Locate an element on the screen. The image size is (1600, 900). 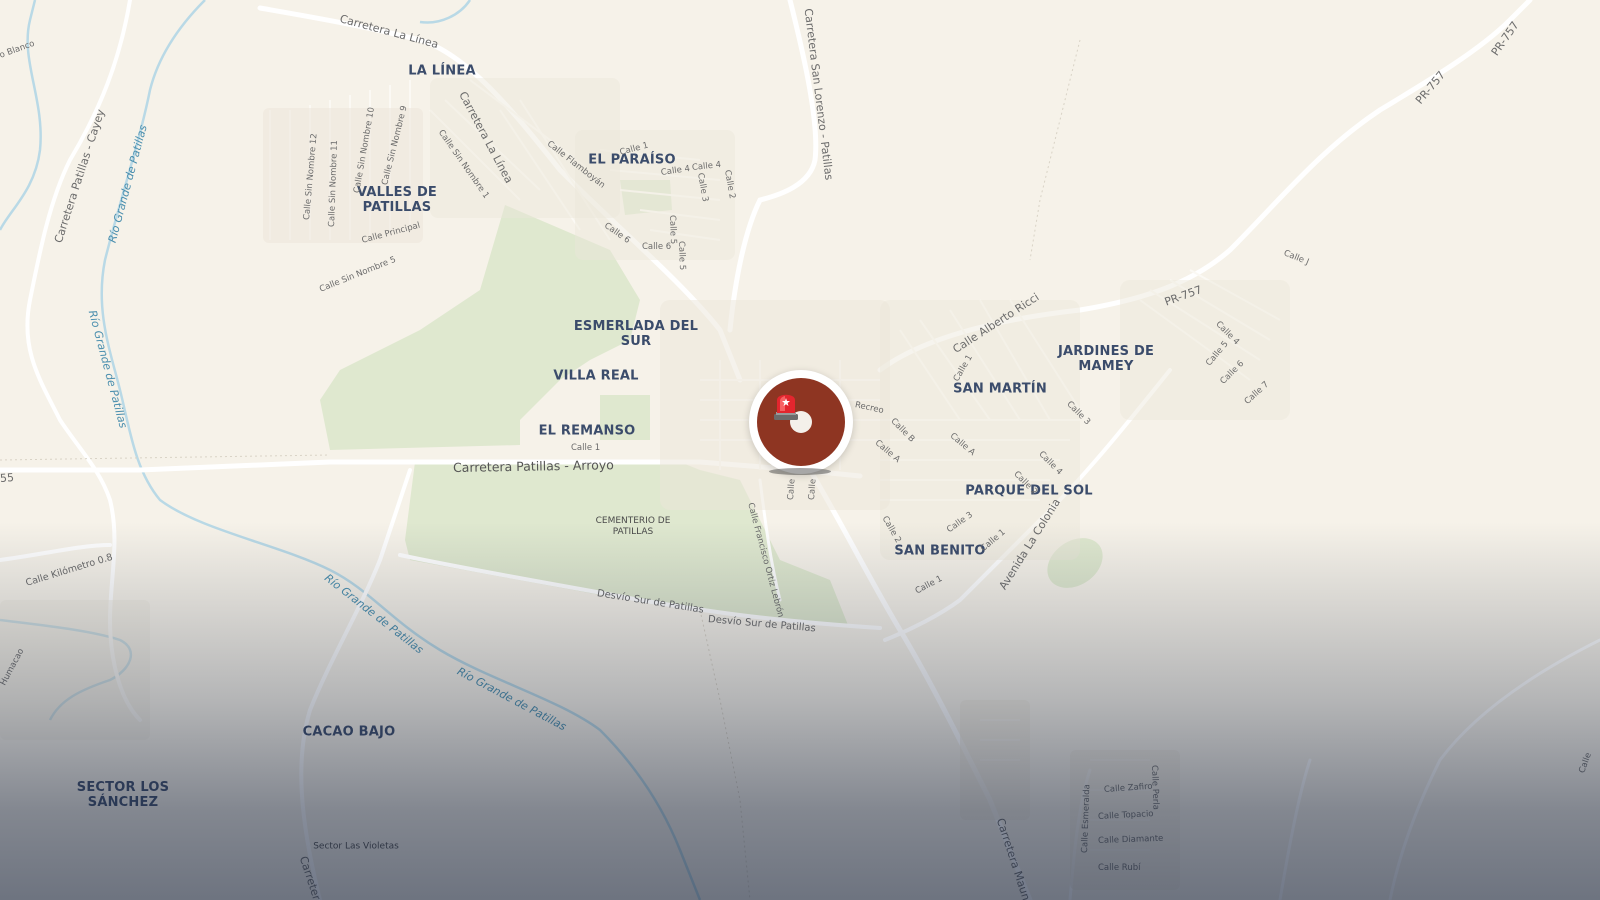
incident-marker is located at coordinates (801, 422).